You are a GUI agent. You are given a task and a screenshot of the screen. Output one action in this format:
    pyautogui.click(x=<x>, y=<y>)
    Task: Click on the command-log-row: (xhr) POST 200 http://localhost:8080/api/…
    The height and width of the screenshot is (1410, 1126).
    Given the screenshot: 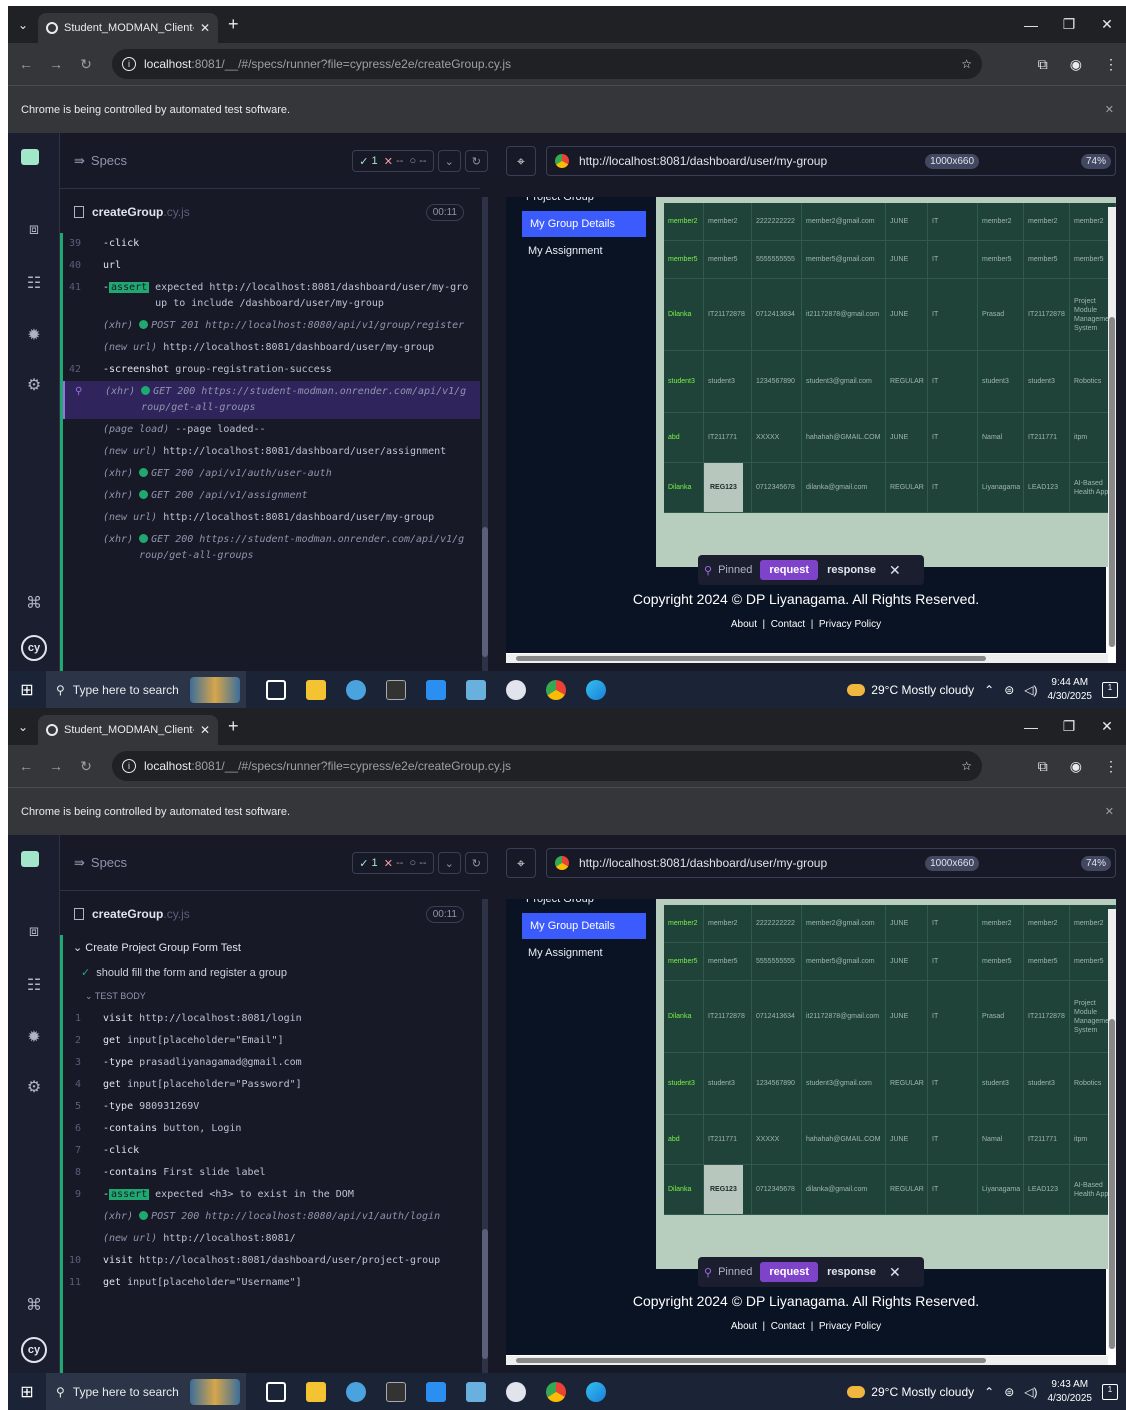 What is the action you would take?
    pyautogui.click(x=271, y=1217)
    